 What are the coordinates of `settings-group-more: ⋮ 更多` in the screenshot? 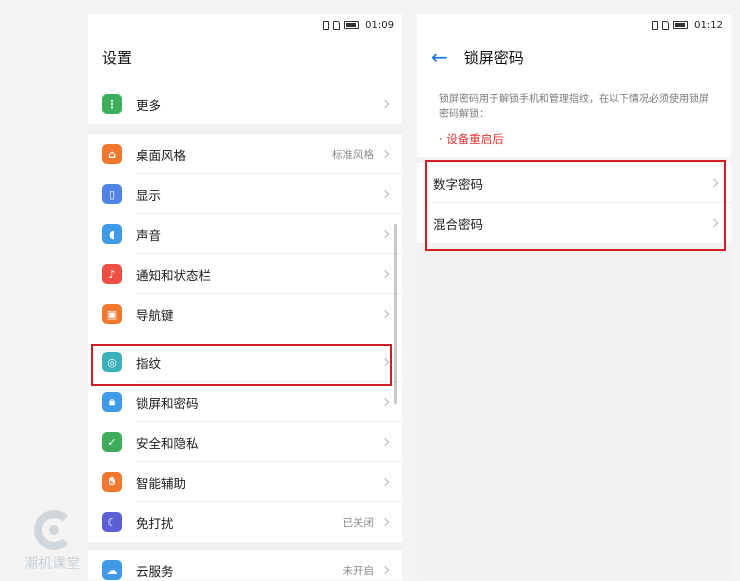 It's located at (245, 101).